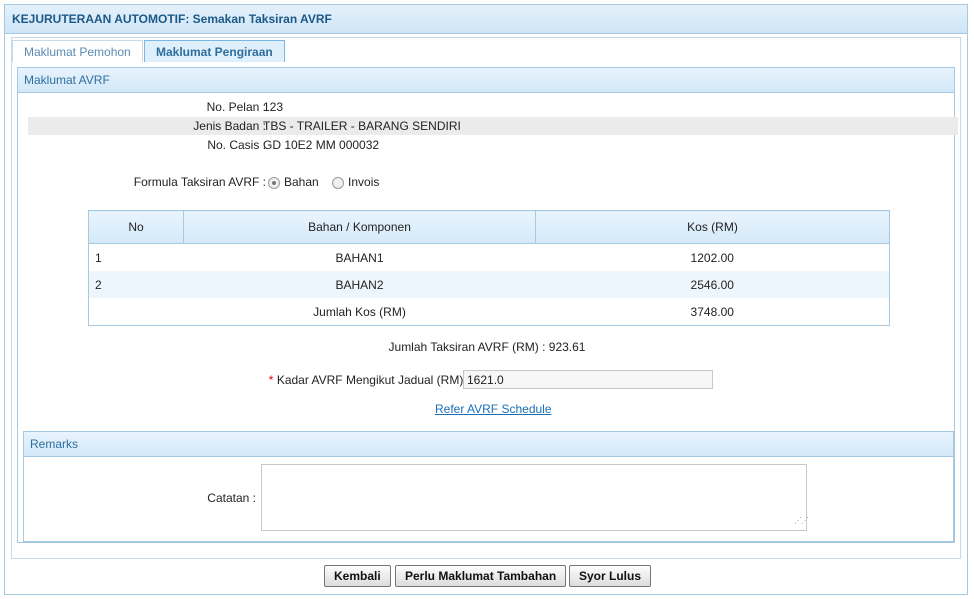 Image resolution: width=974 pixels, height=599 pixels. I want to click on formula-row: Formula Taksiran AVRF : Bahan Invois, so click(493, 182).